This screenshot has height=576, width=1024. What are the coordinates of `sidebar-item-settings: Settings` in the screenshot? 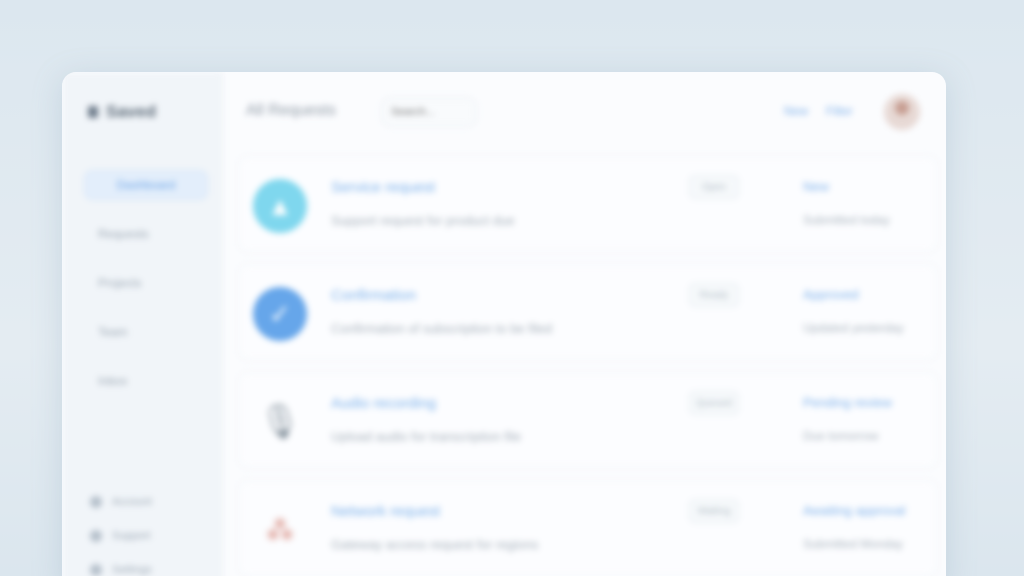 It's located at (121, 568).